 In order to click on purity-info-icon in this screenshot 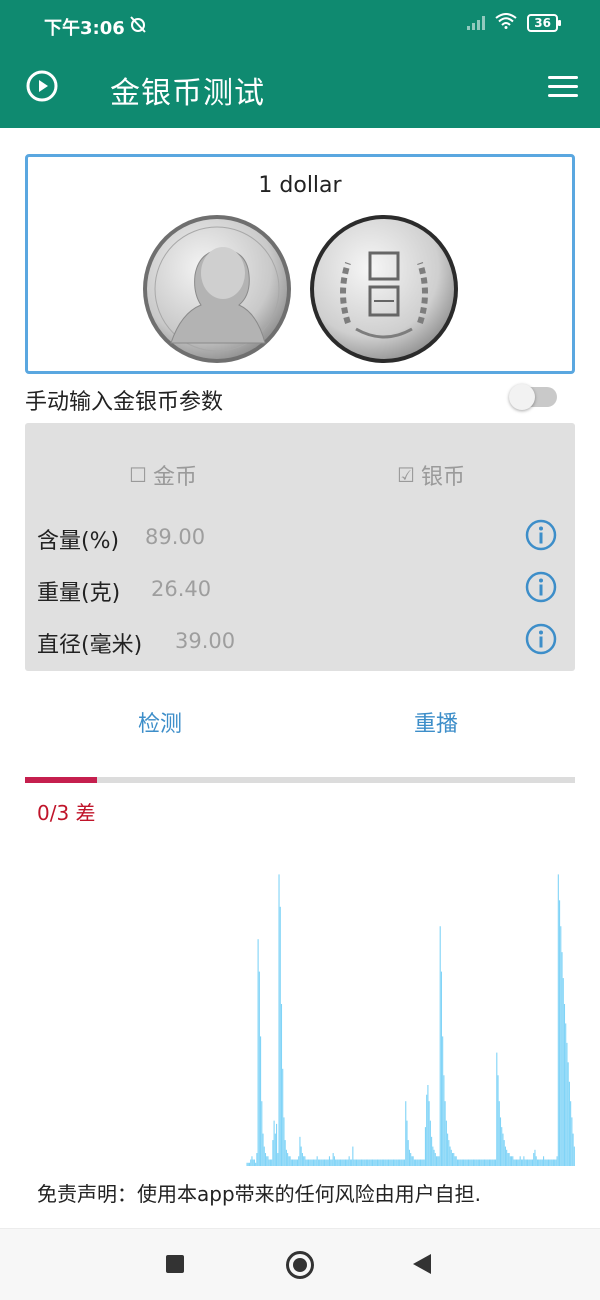, I will do `click(541, 535)`.